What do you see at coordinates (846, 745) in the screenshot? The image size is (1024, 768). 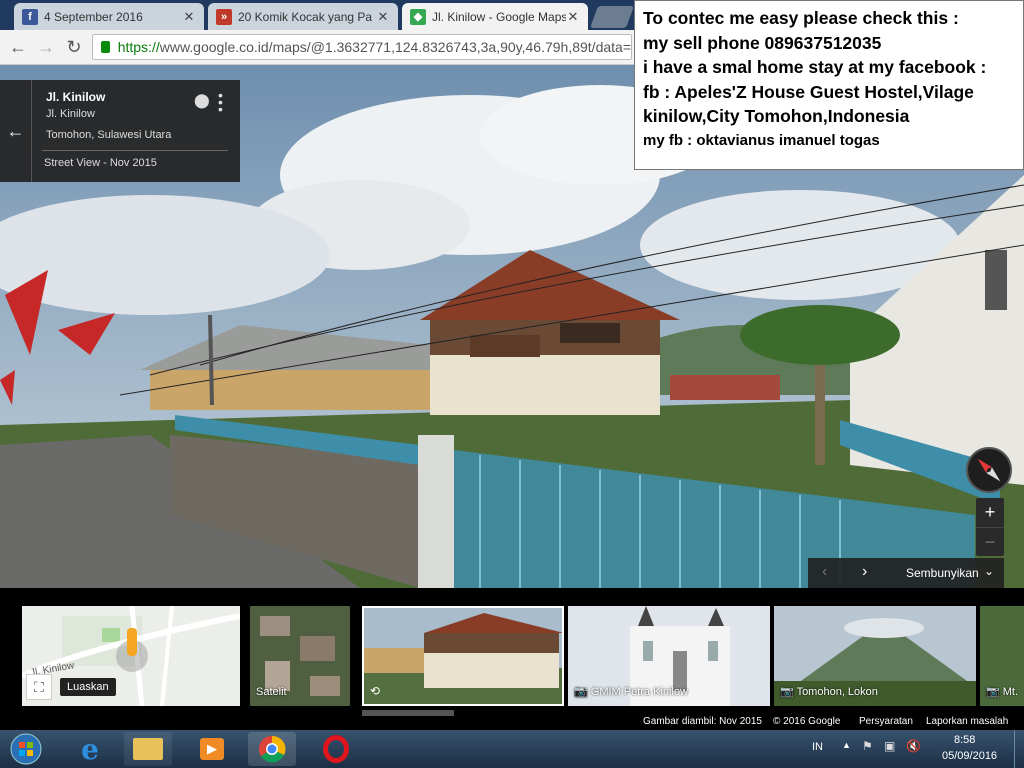 I see `show-hidden-icons-icon: ▲` at bounding box center [846, 745].